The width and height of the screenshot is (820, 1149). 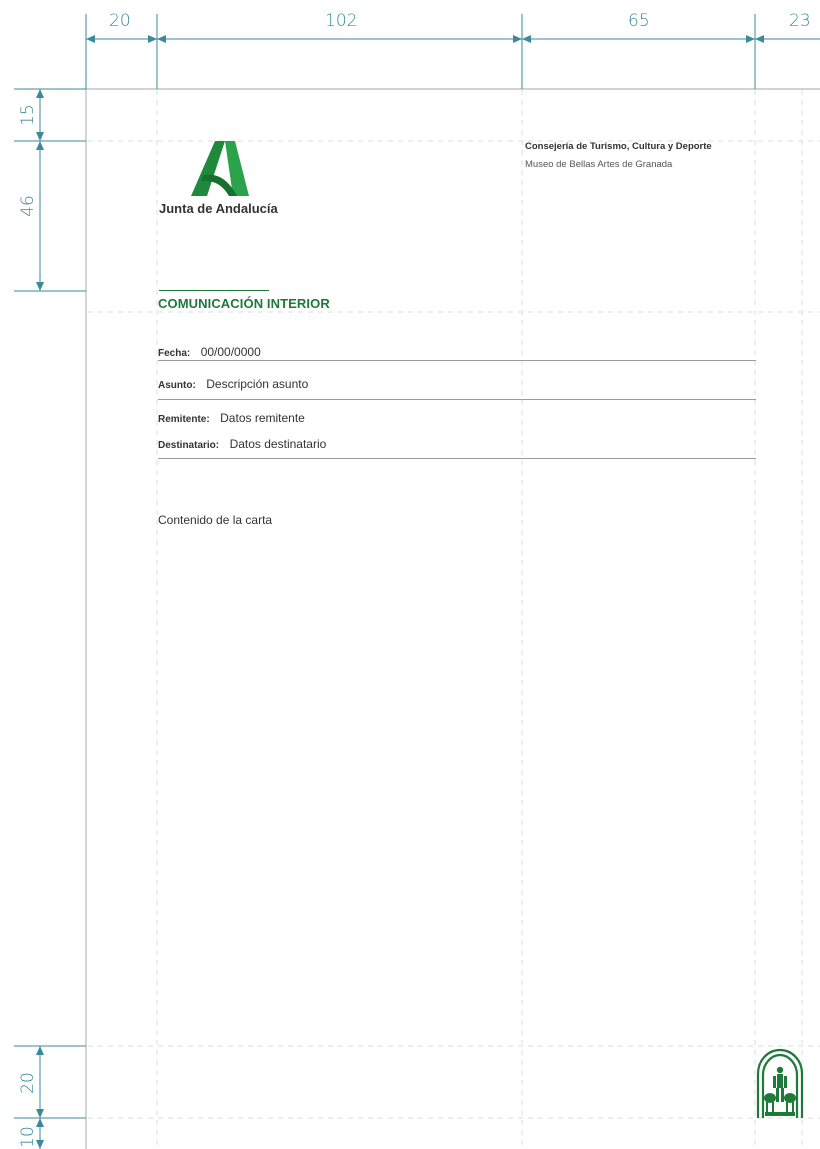 I want to click on remitente-value: Datos remitente, so click(x=262, y=418).